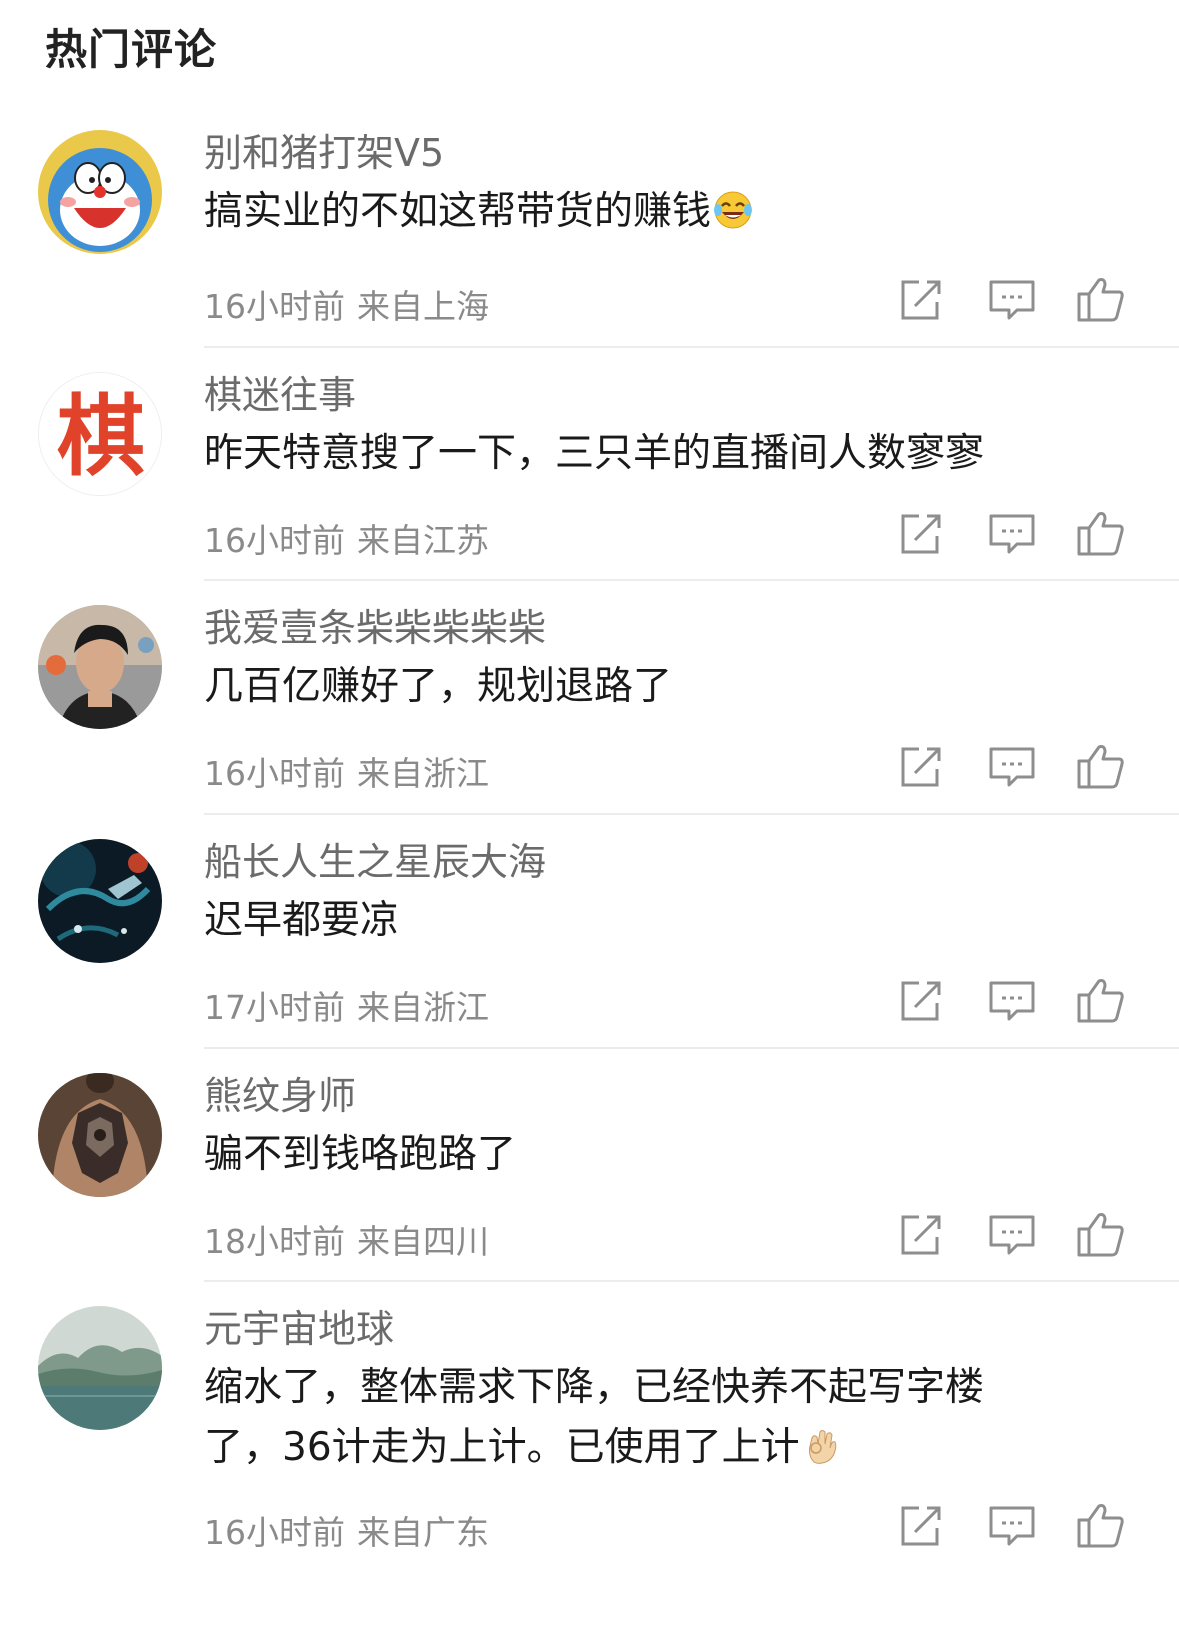 The image size is (1179, 1650). I want to click on comment-item: 船长人生之星辰大海 迟早都要凉 17小时前 来自浙江, so click(589, 946).